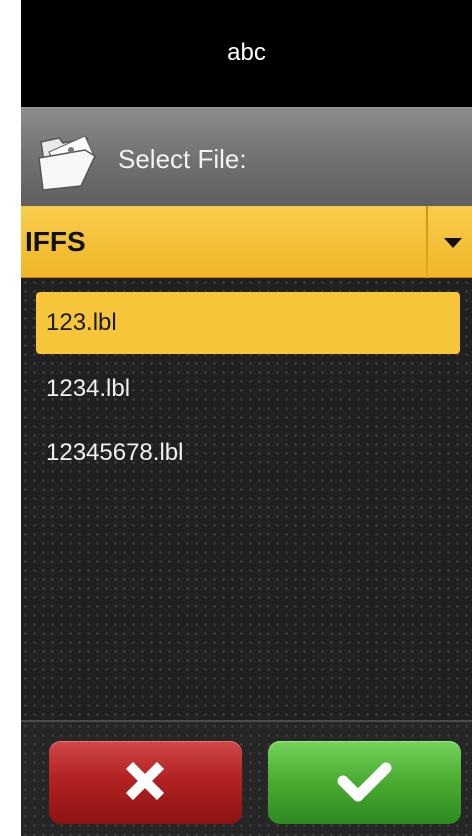  I want to click on checkmark-icon, so click(364, 782).